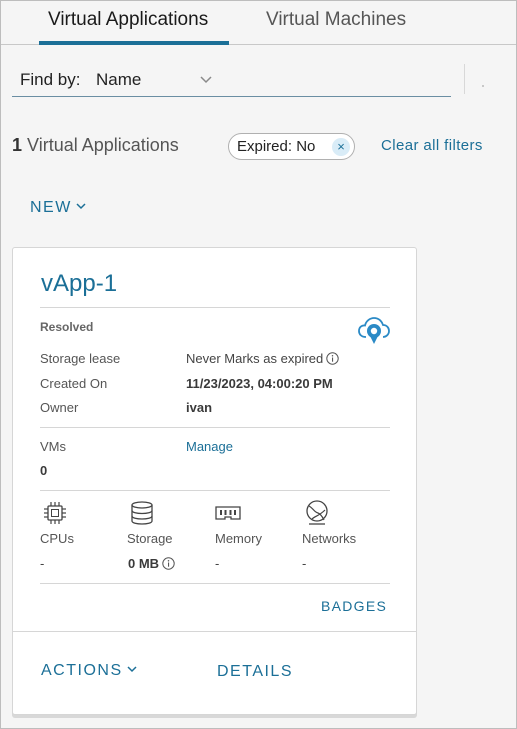  I want to click on networks-value: -, so click(304, 563).